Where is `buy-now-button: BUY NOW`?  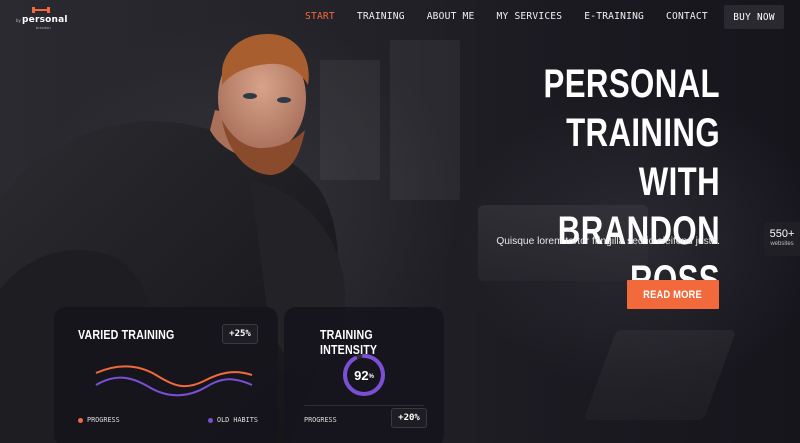
buy-now-button: BUY NOW is located at coordinates (754, 17).